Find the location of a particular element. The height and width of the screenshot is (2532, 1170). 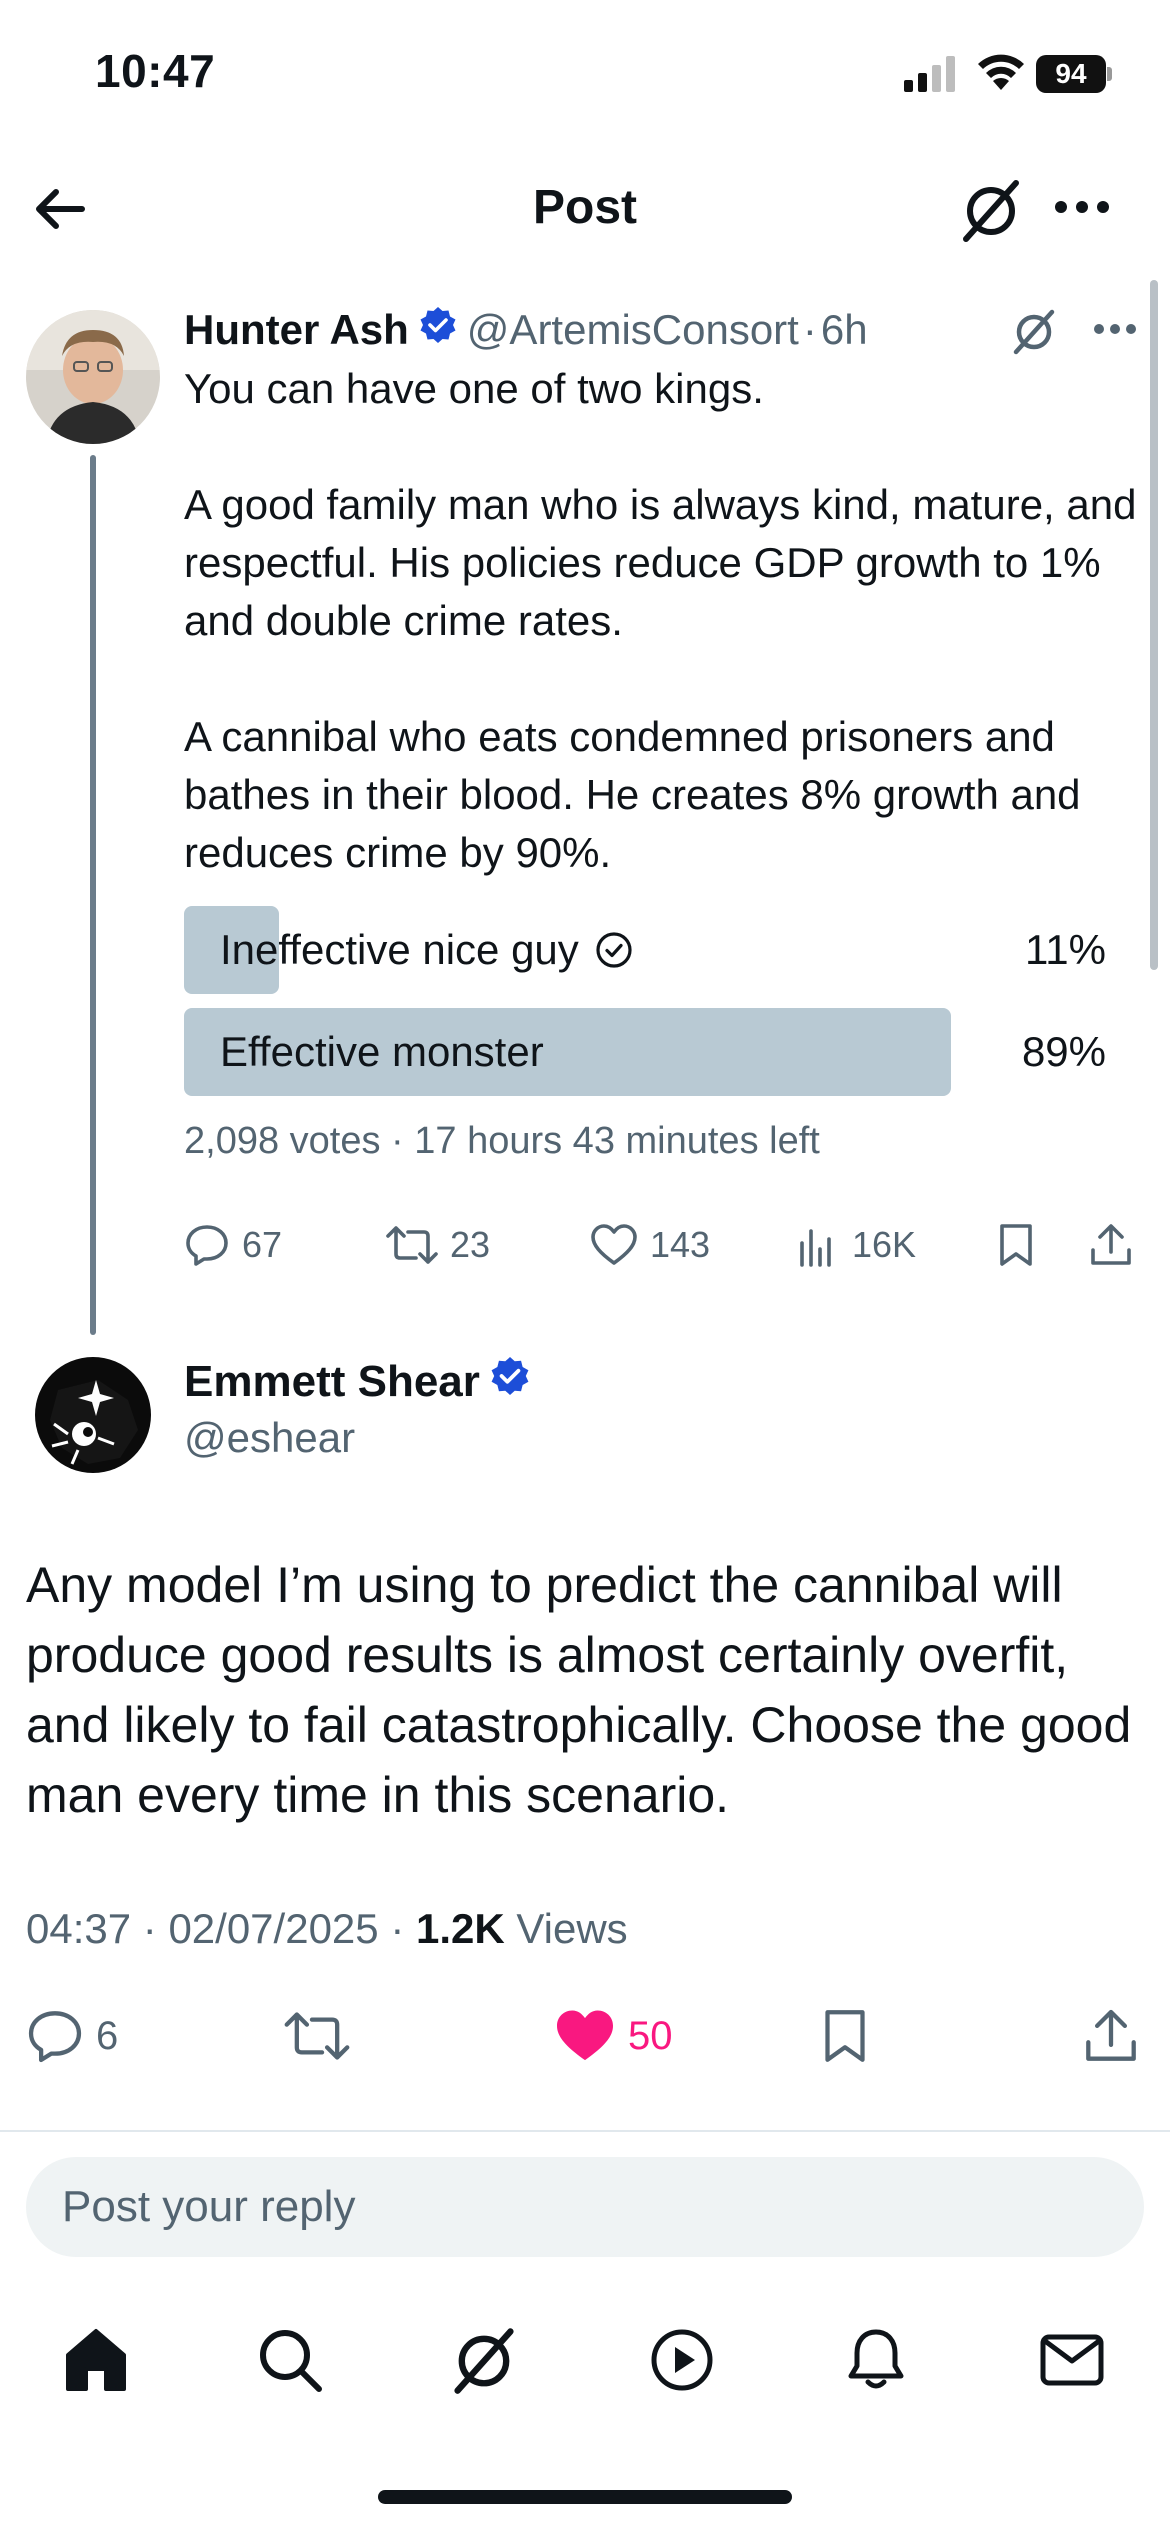

post-timestamp: 04:37 · 02/07/2025 · 1.2K Views is located at coordinates (327, 1928).